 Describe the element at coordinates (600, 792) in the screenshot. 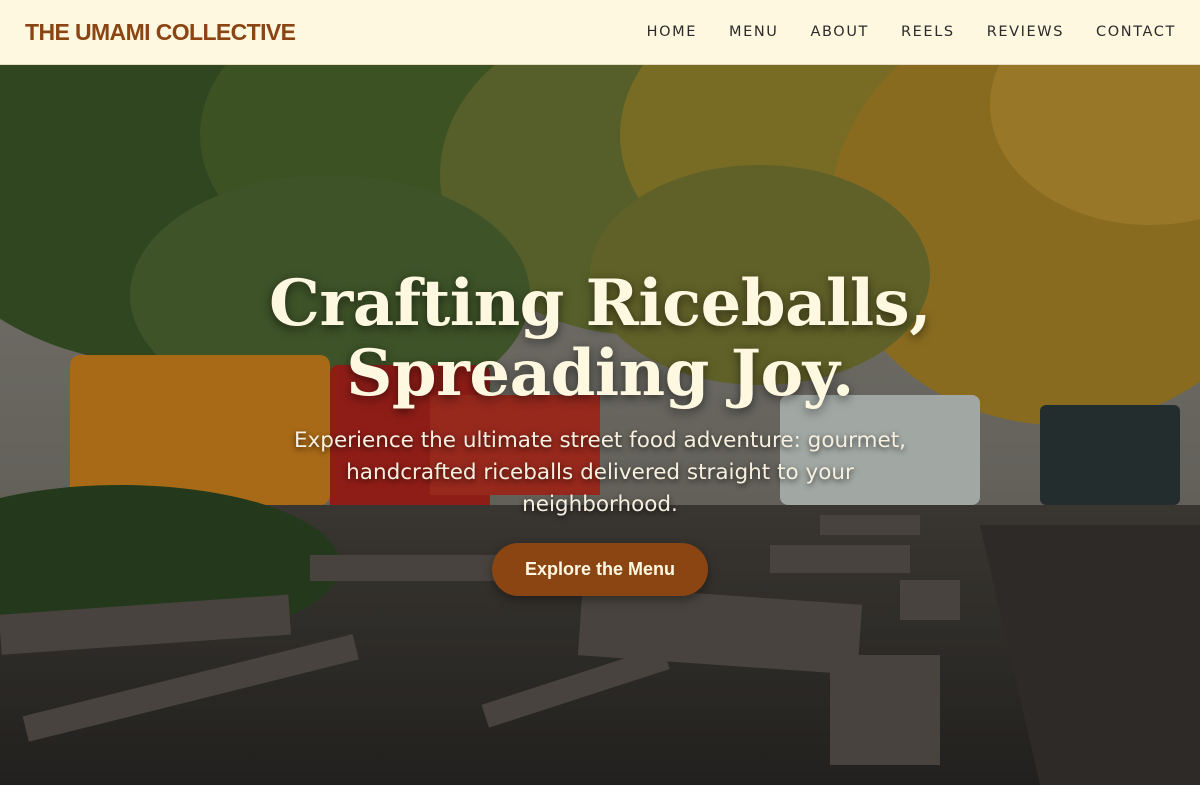

I see `page-bottom-strip` at that location.